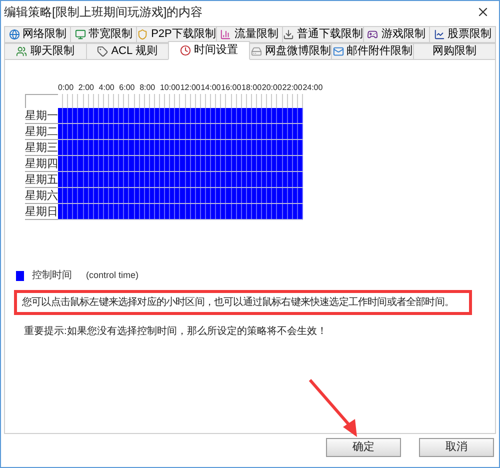 This screenshot has width=500, height=468. What do you see at coordinates (483, 12) in the screenshot?
I see `close-icon` at bounding box center [483, 12].